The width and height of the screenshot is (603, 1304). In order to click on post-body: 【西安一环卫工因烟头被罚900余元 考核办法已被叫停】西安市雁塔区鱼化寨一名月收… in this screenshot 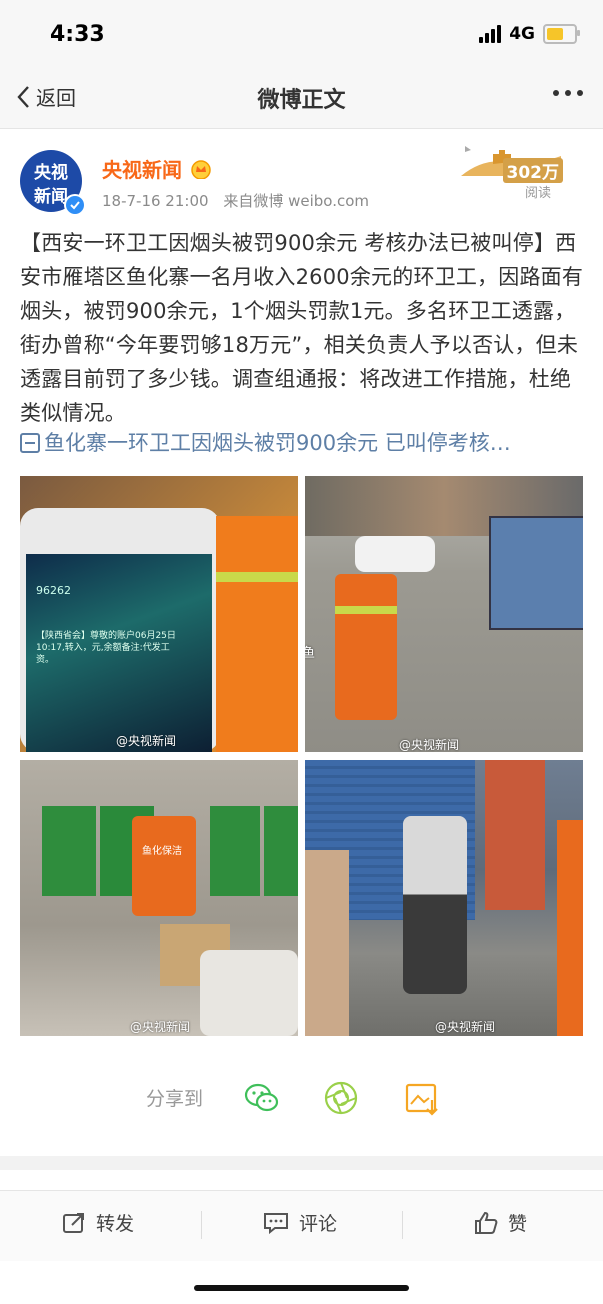, I will do `click(302, 328)`.